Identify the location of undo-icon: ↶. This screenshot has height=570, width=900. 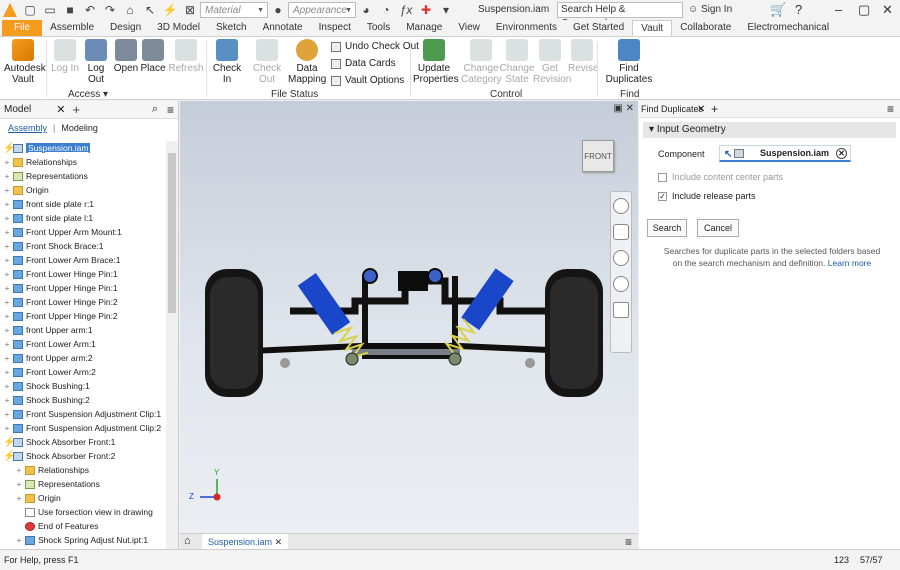
(90, 10).